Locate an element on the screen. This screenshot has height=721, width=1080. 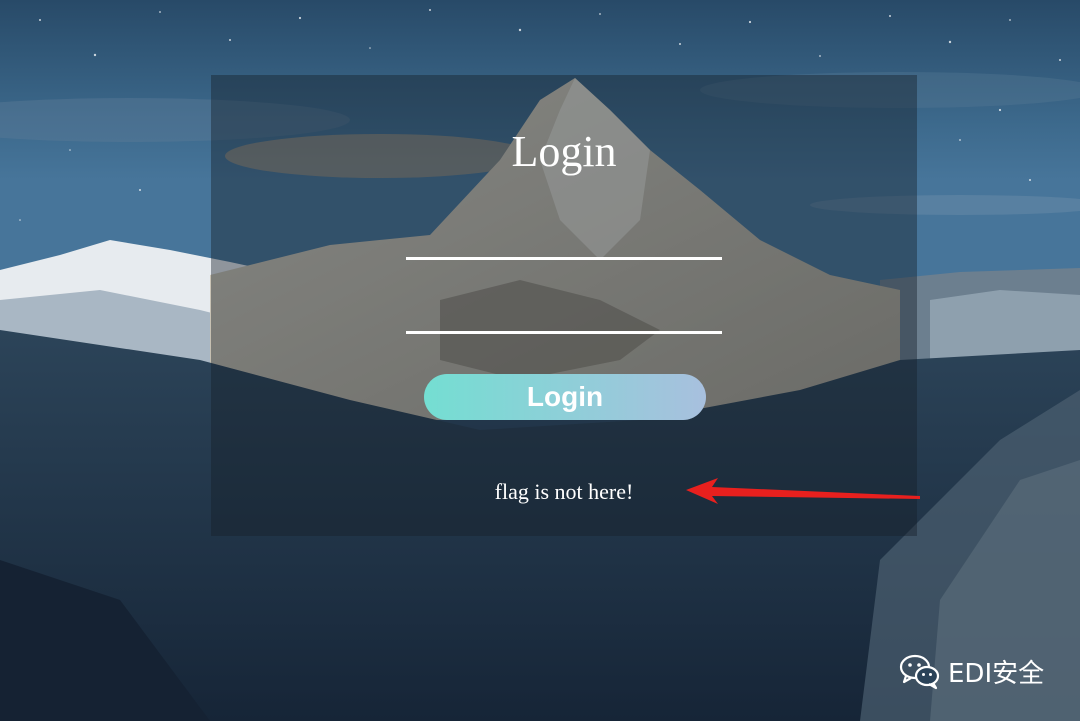
watermark-text: EDI安全 is located at coordinates (996, 673).